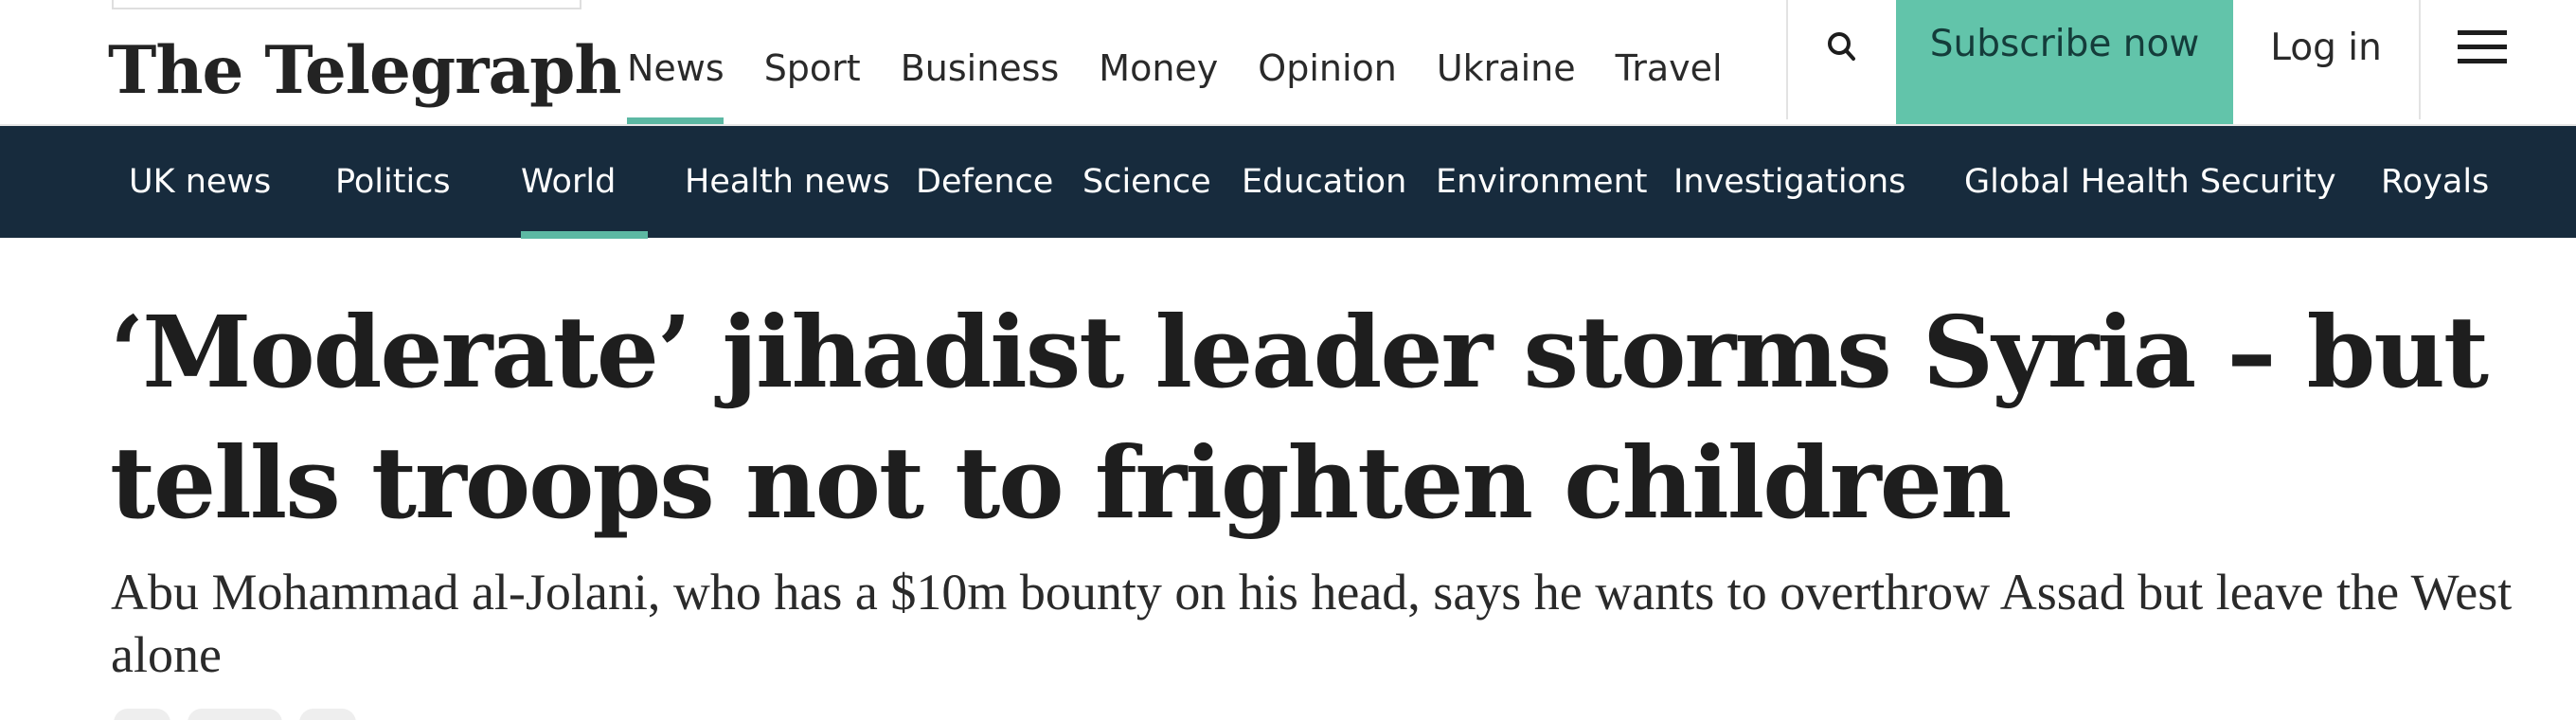 This screenshot has height=720, width=2576. I want to click on section-nav-royals: Royals, so click(2435, 182).